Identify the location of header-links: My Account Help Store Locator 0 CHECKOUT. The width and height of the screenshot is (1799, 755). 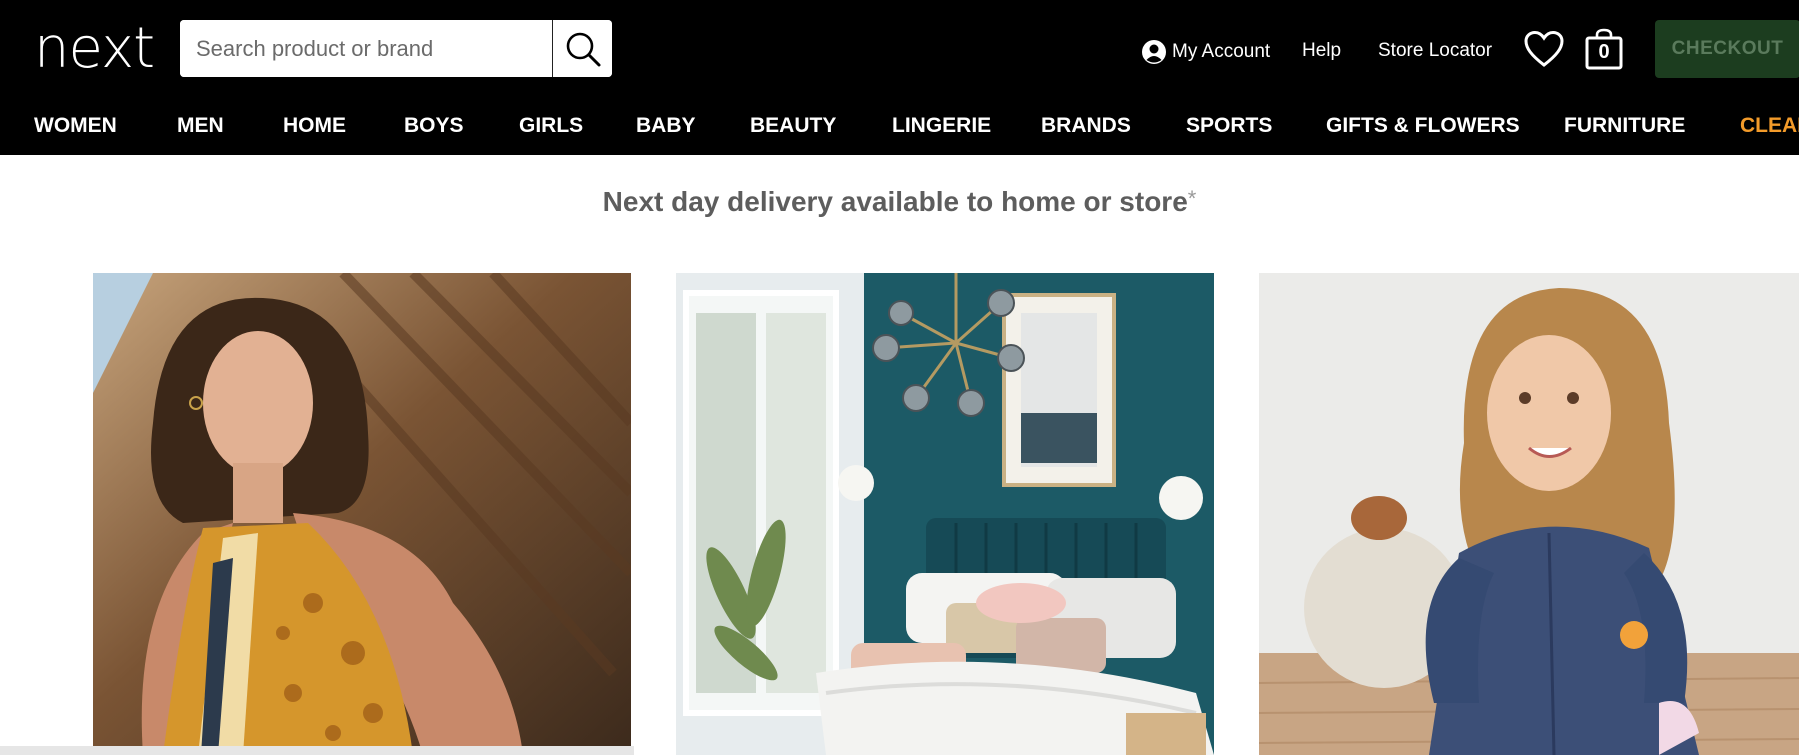
(1399, 50).